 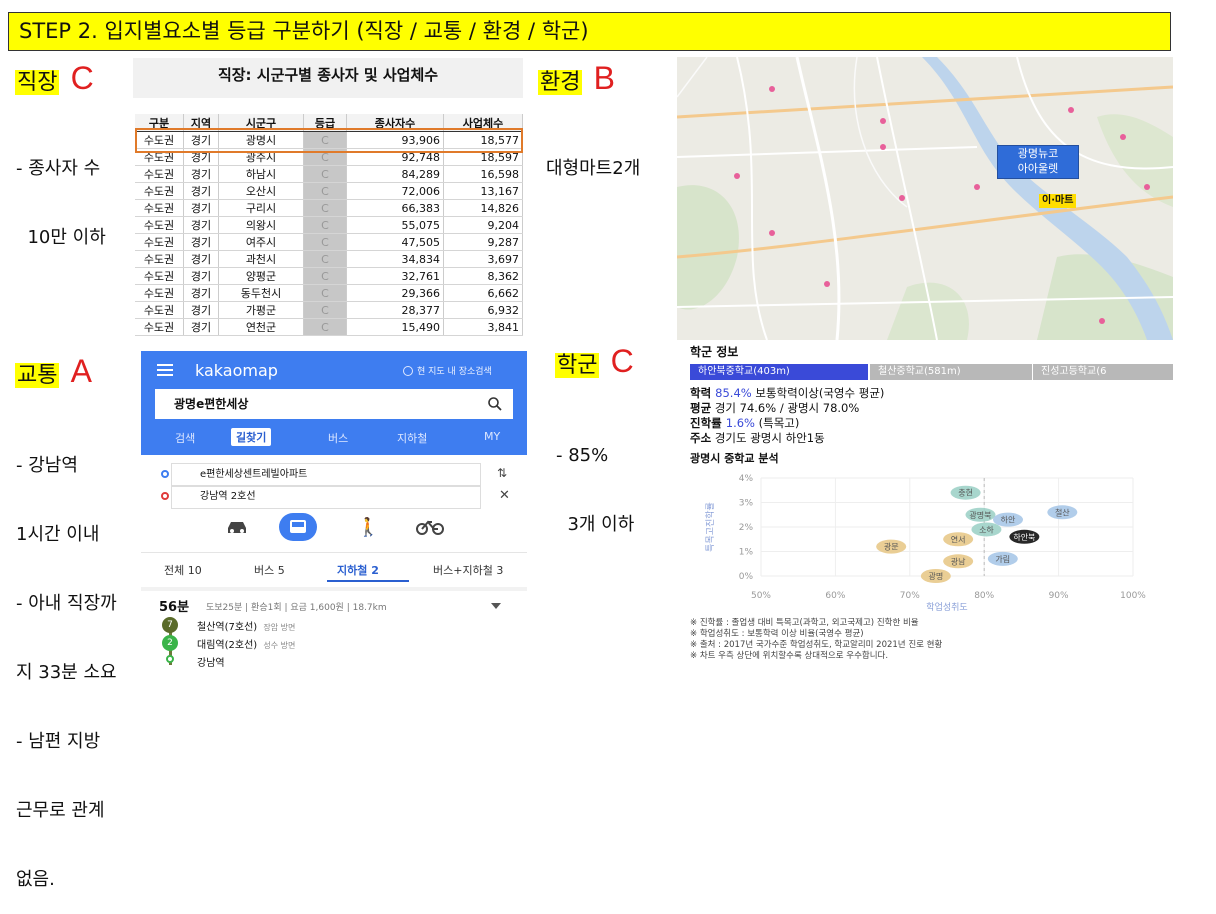 I want to click on traffic-note-line: - 남편 지방, so click(x=58, y=741).